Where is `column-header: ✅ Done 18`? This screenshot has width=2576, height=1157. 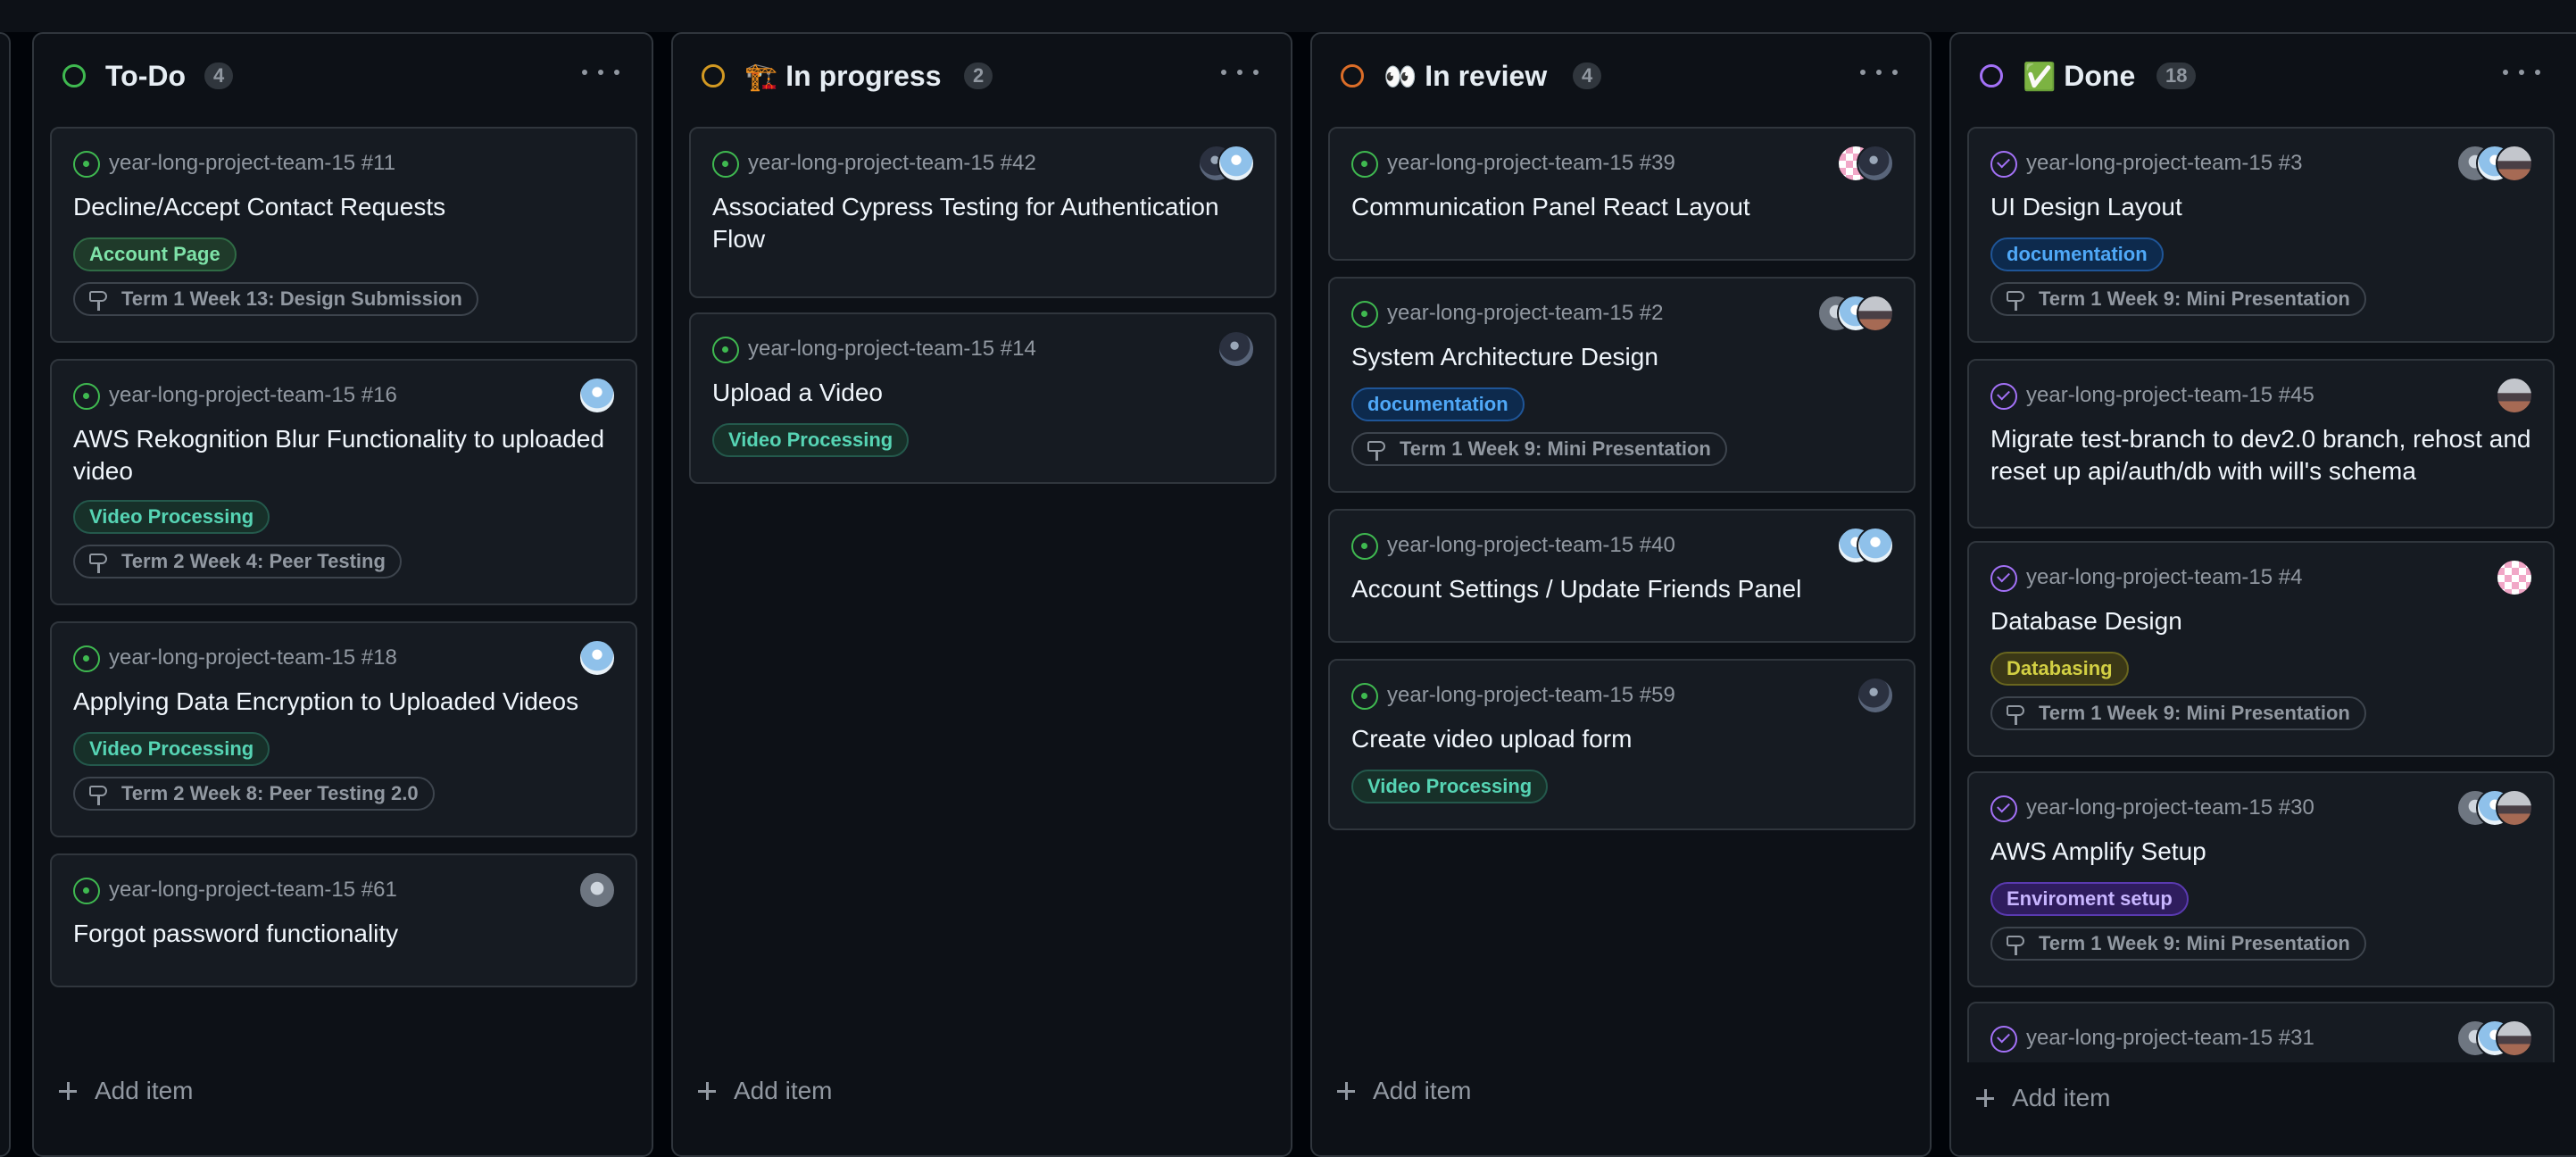
column-header: ✅ Done 18 is located at coordinates (2263, 78).